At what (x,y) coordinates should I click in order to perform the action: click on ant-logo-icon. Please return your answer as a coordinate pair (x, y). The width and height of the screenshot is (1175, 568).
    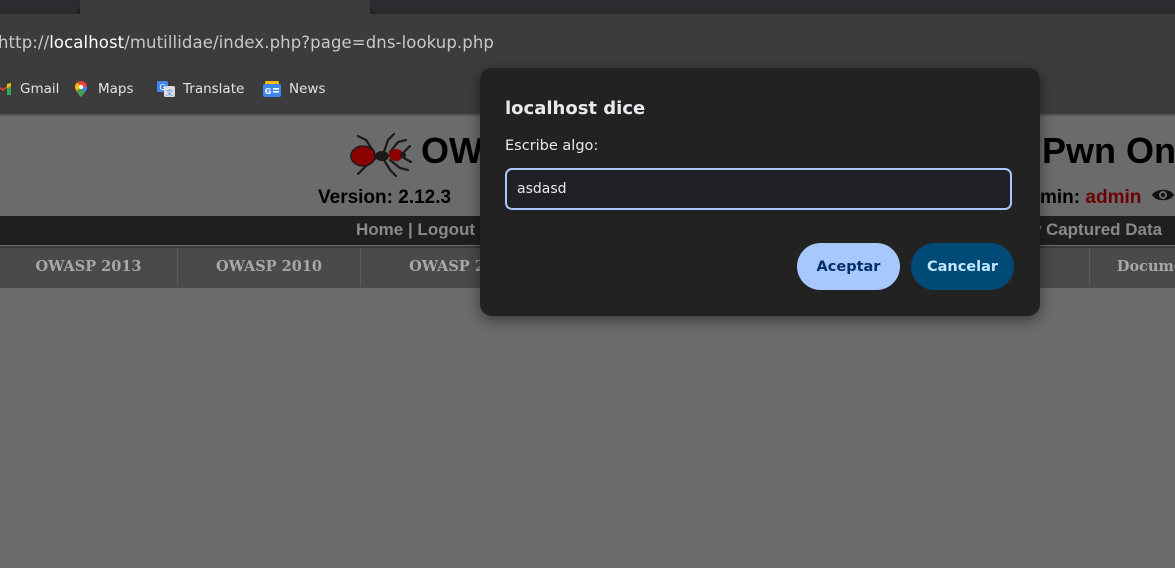
    Looking at the image, I should click on (381, 157).